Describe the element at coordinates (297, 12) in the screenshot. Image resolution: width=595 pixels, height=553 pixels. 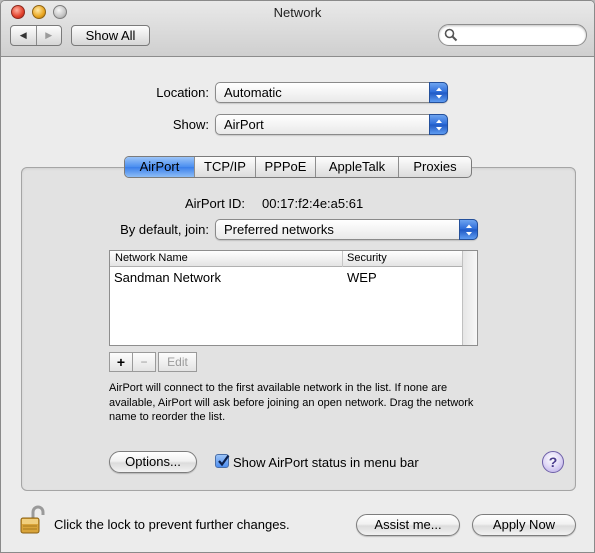
I see `window-title: Network` at that location.